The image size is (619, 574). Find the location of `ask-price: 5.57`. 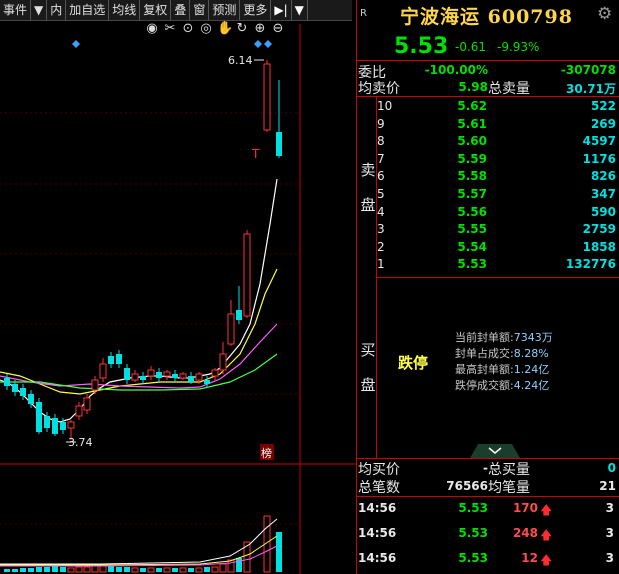

ask-price: 5.57 is located at coordinates (472, 194).